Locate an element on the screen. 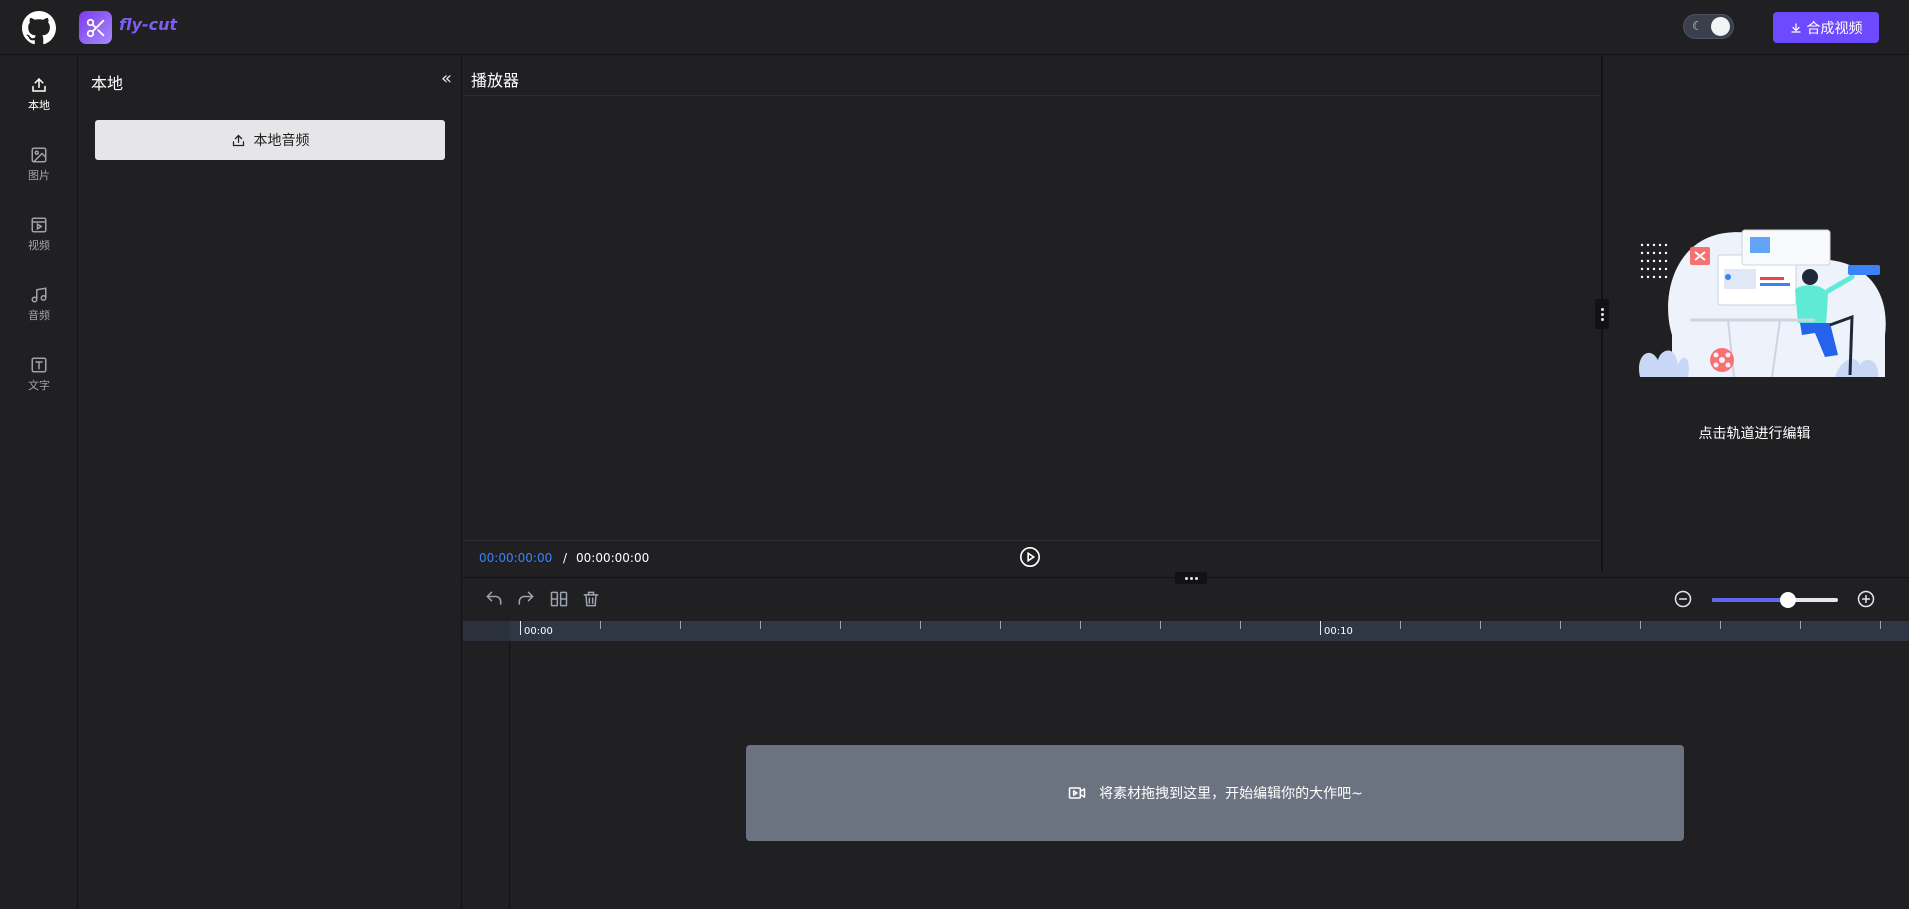  current-time: 00:00:00:00 is located at coordinates (516, 558).